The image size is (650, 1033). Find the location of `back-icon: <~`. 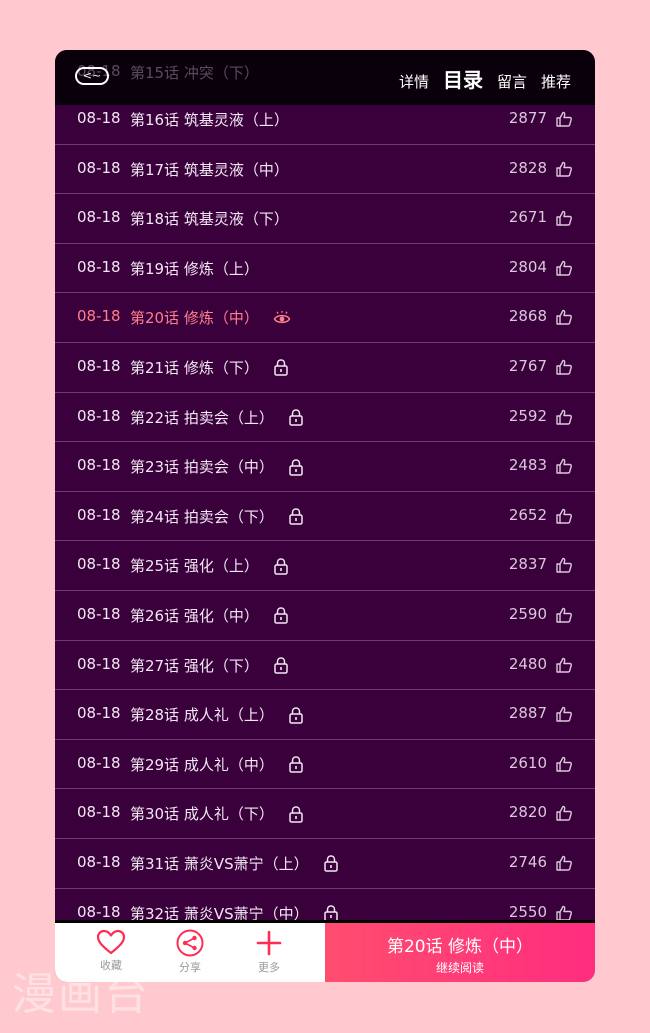

back-icon: <~ is located at coordinates (92, 75).